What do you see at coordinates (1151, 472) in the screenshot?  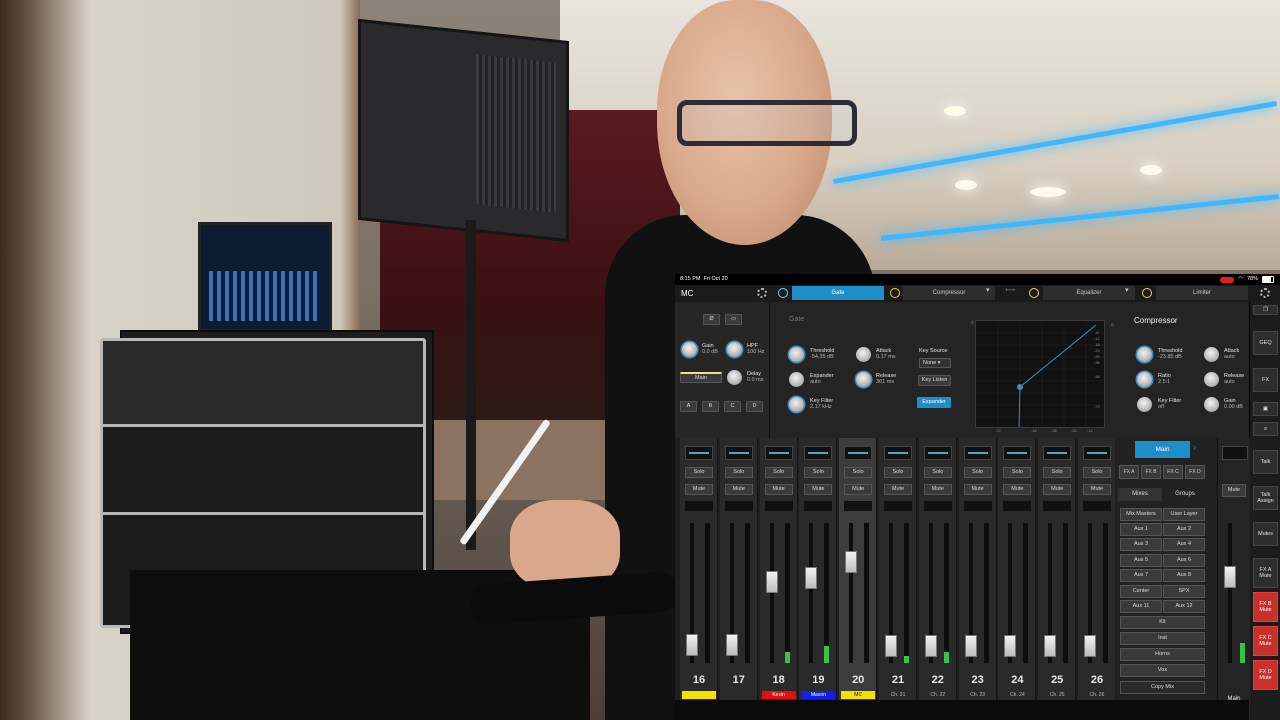 I see `fx-b-button: FX B` at bounding box center [1151, 472].